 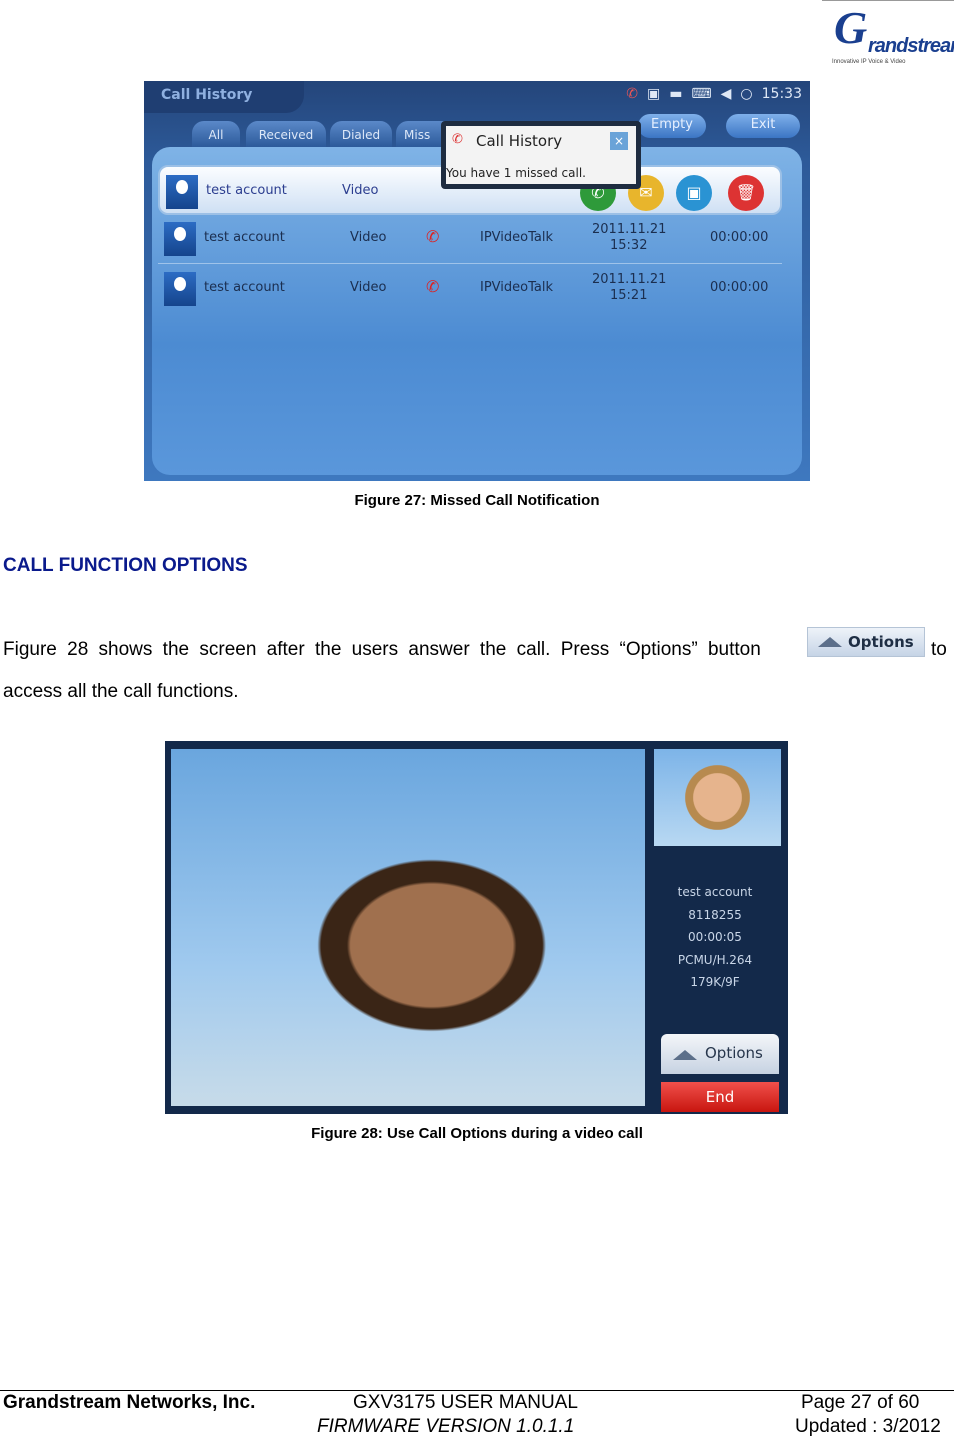 What do you see at coordinates (408, 927) in the screenshot?
I see `remote-video` at bounding box center [408, 927].